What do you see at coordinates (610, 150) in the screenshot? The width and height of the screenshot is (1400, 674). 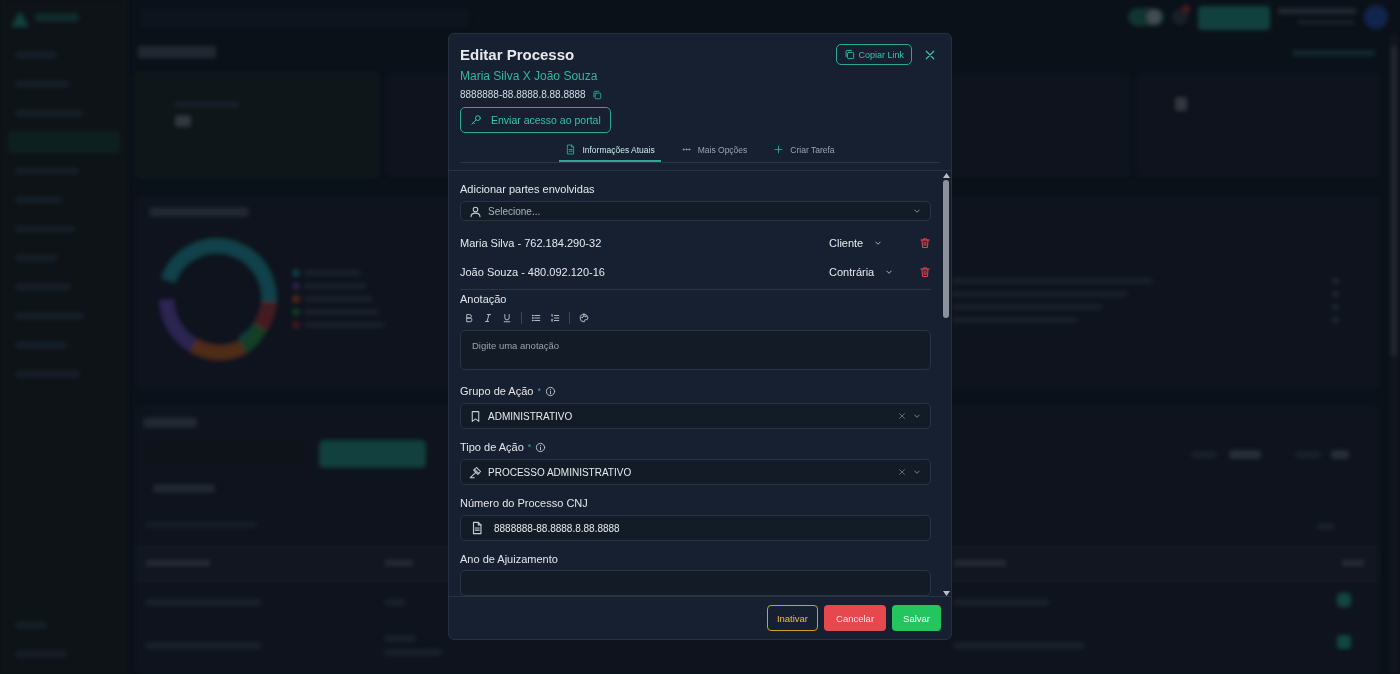 I see `tab: Informações Atuais` at bounding box center [610, 150].